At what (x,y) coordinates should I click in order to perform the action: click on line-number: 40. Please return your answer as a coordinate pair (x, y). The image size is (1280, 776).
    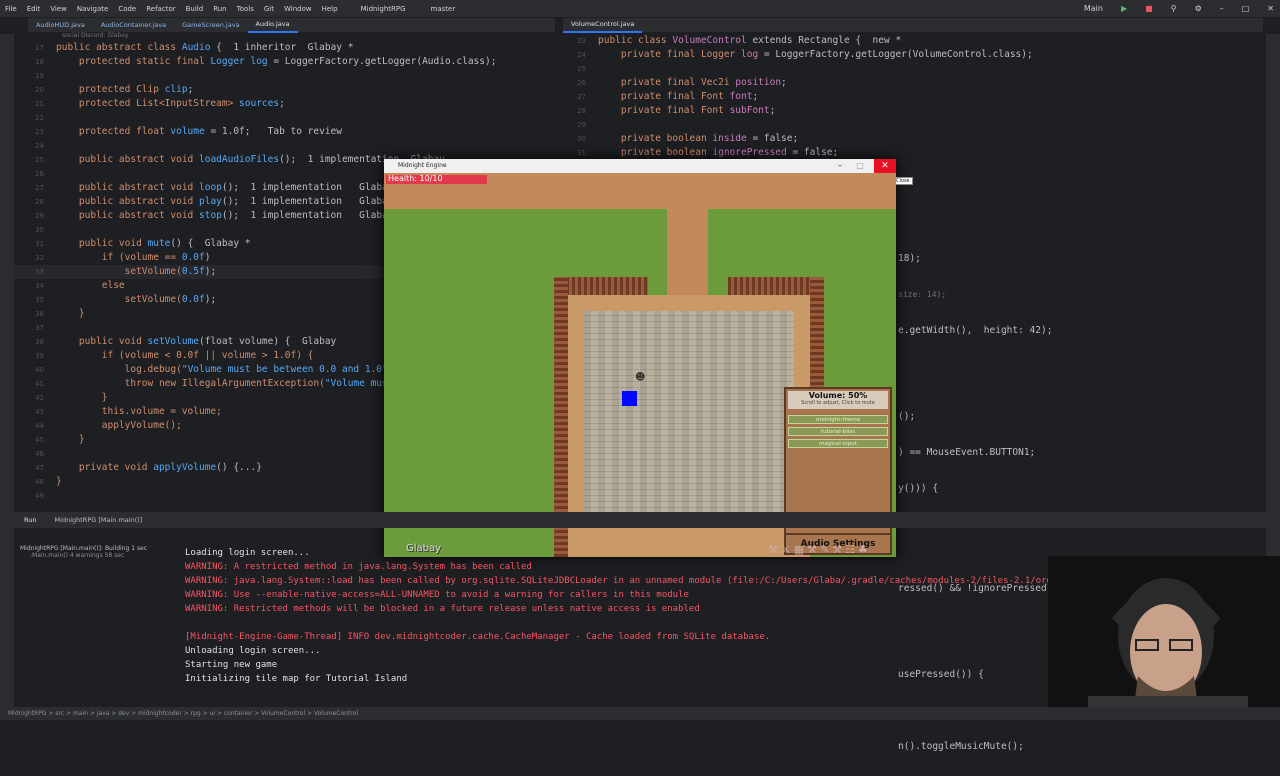
    Looking at the image, I should click on (39, 370).